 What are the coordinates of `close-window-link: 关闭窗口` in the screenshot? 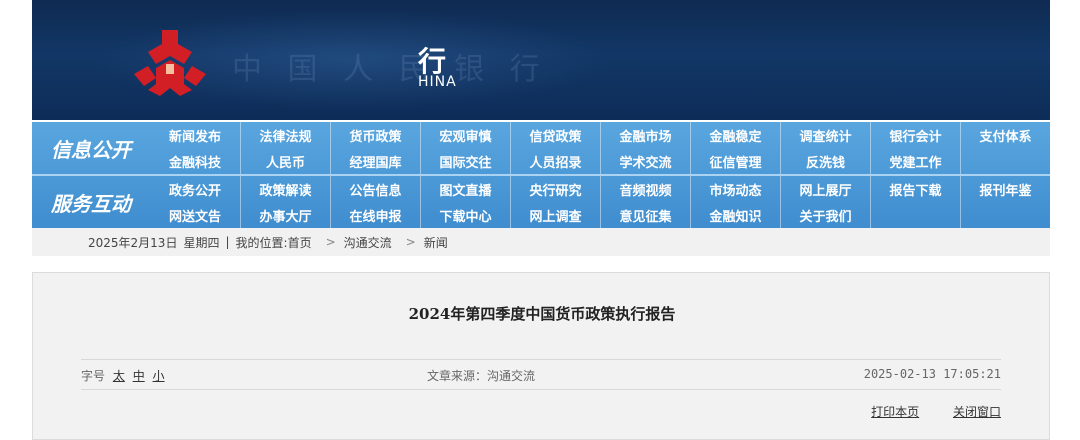 It's located at (977, 412).